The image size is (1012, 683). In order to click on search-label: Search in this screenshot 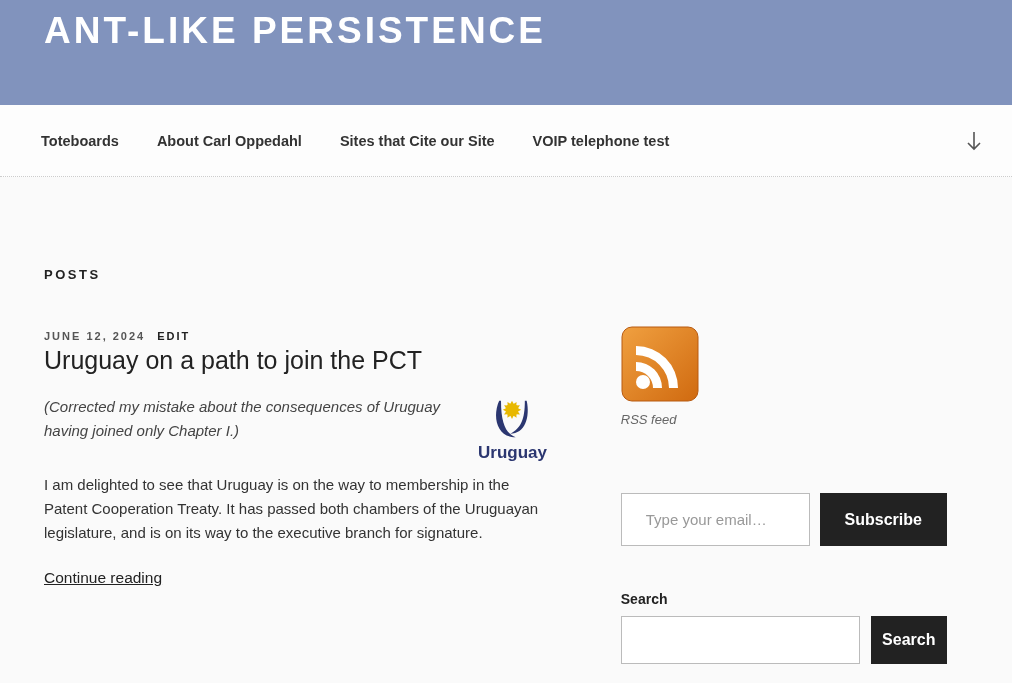, I will do `click(644, 599)`.